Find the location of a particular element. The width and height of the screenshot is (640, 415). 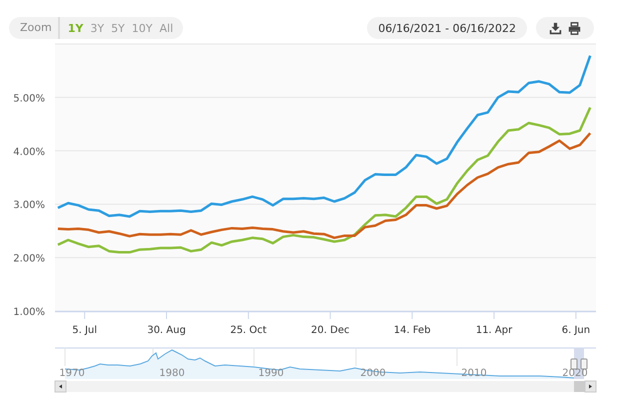

range-button: All is located at coordinates (167, 28).